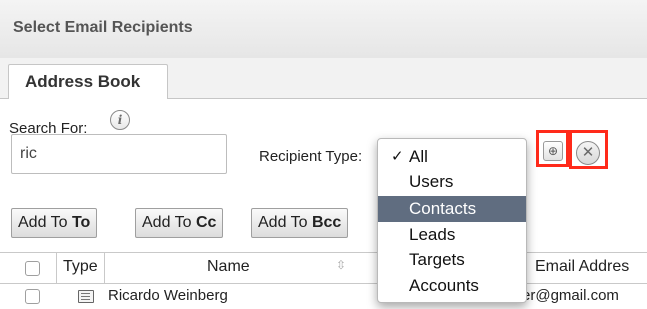 Image resolution: width=647 pixels, height=309 pixels. What do you see at coordinates (588, 153) in the screenshot?
I see `clear-x-icon: ✕` at bounding box center [588, 153].